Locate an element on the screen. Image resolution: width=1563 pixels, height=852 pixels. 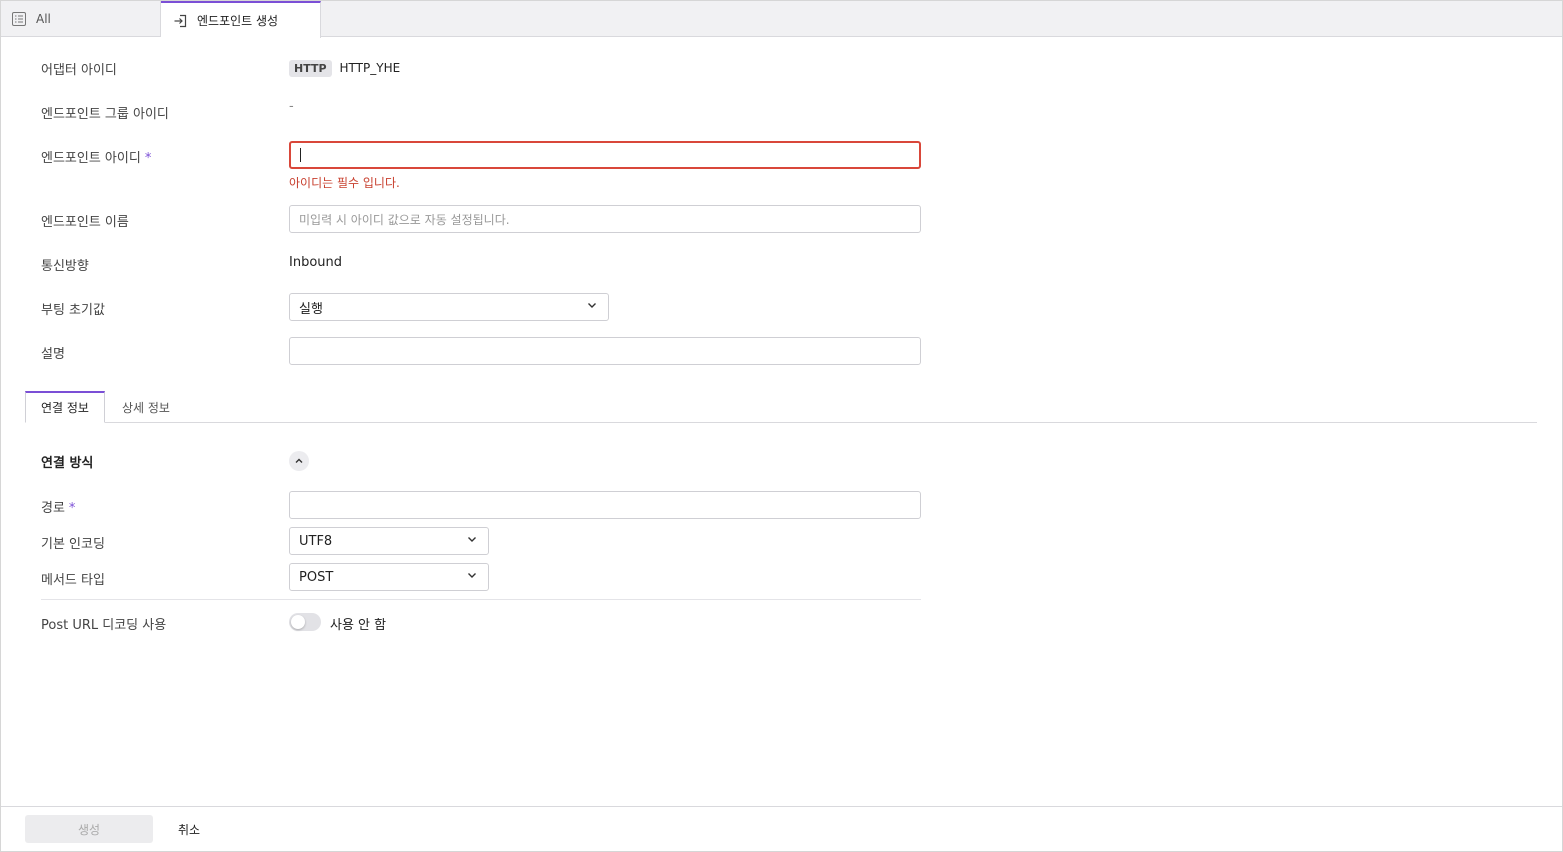
endpoint-id-label-text: 엔드포인트 아이디 is located at coordinates (91, 158).